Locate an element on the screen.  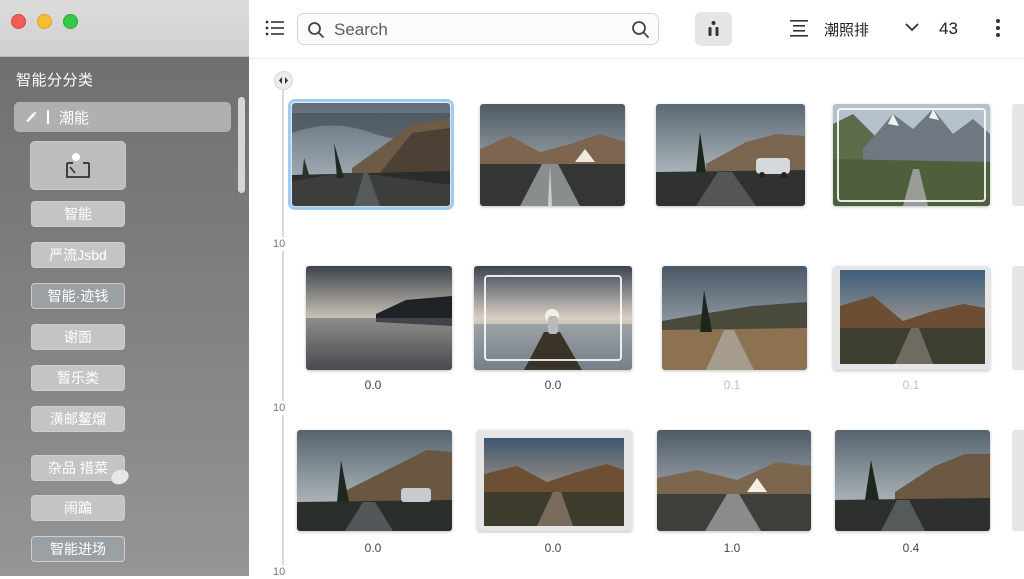
sidebar-scrollbar is located at coordinates (241, 145).